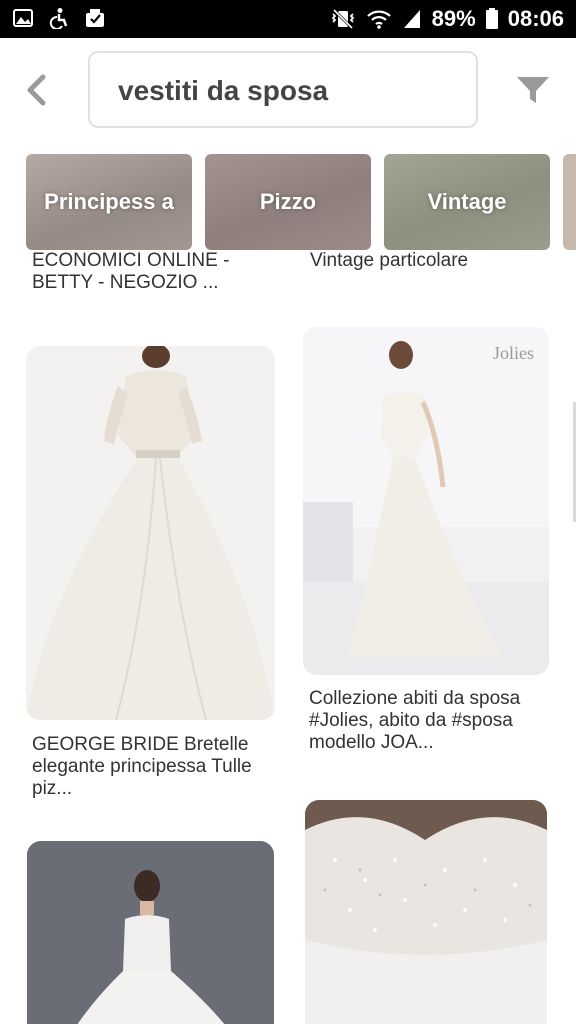  What do you see at coordinates (491, 18) in the screenshot?
I see `battery-icon` at bounding box center [491, 18].